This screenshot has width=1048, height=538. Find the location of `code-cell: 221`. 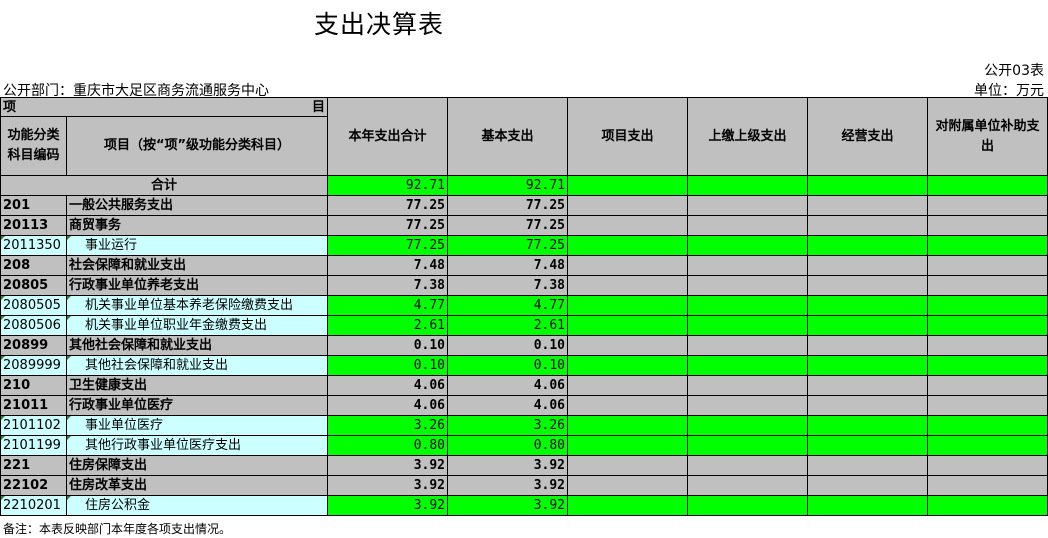

code-cell: 221 is located at coordinates (33, 465).